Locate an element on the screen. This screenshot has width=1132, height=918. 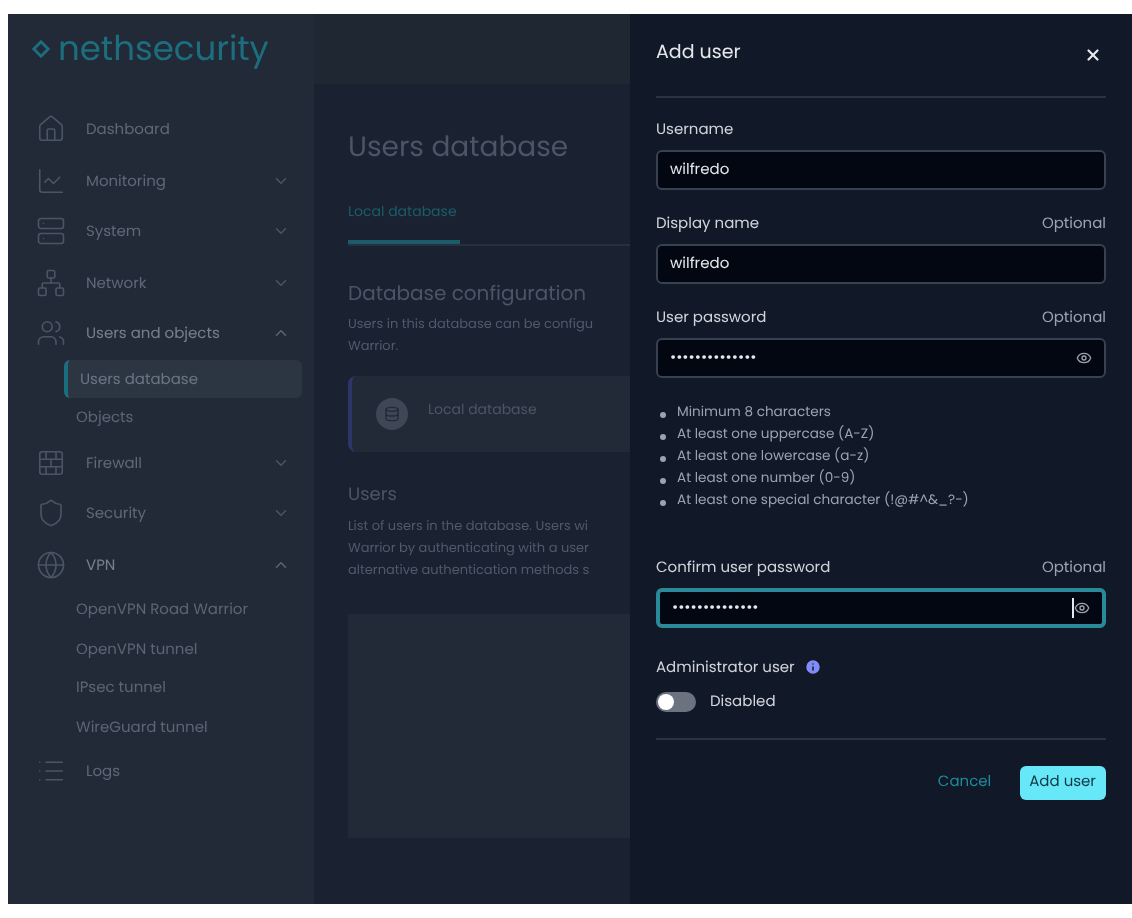
shield-icon is located at coordinates (51, 513).